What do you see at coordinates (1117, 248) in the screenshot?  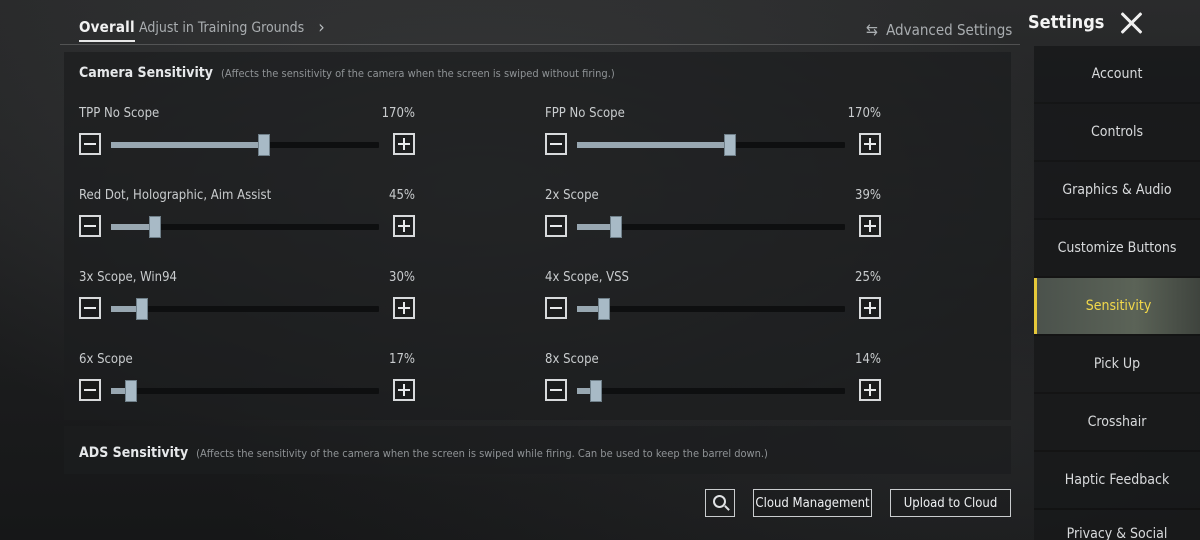 I see `sidebar-item-customize-buttons: Customize Buttons` at bounding box center [1117, 248].